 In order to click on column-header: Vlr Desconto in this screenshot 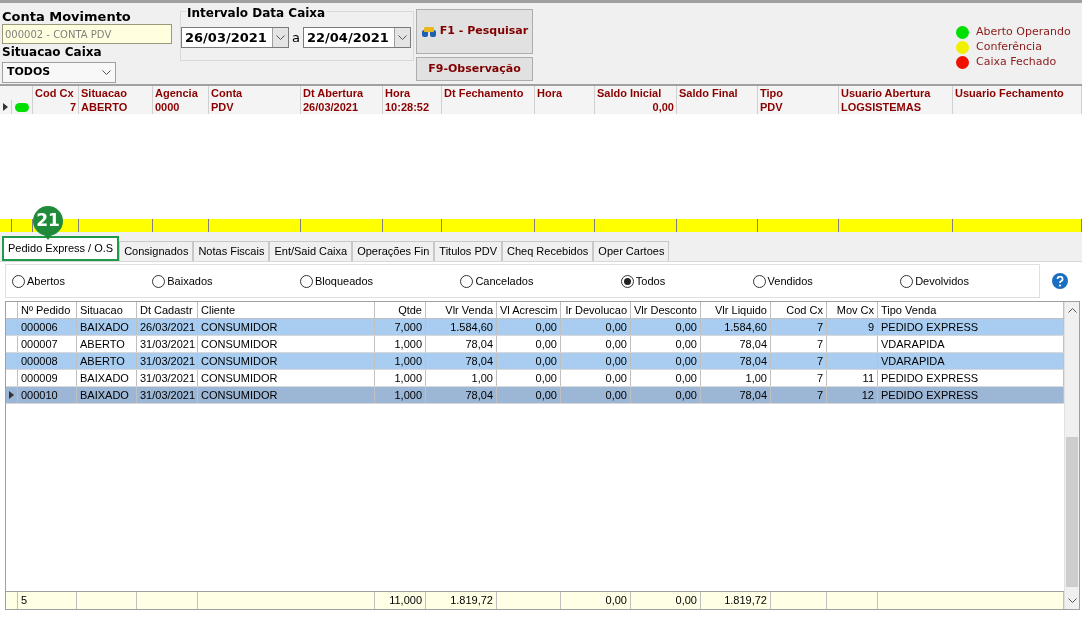, I will do `click(666, 310)`.